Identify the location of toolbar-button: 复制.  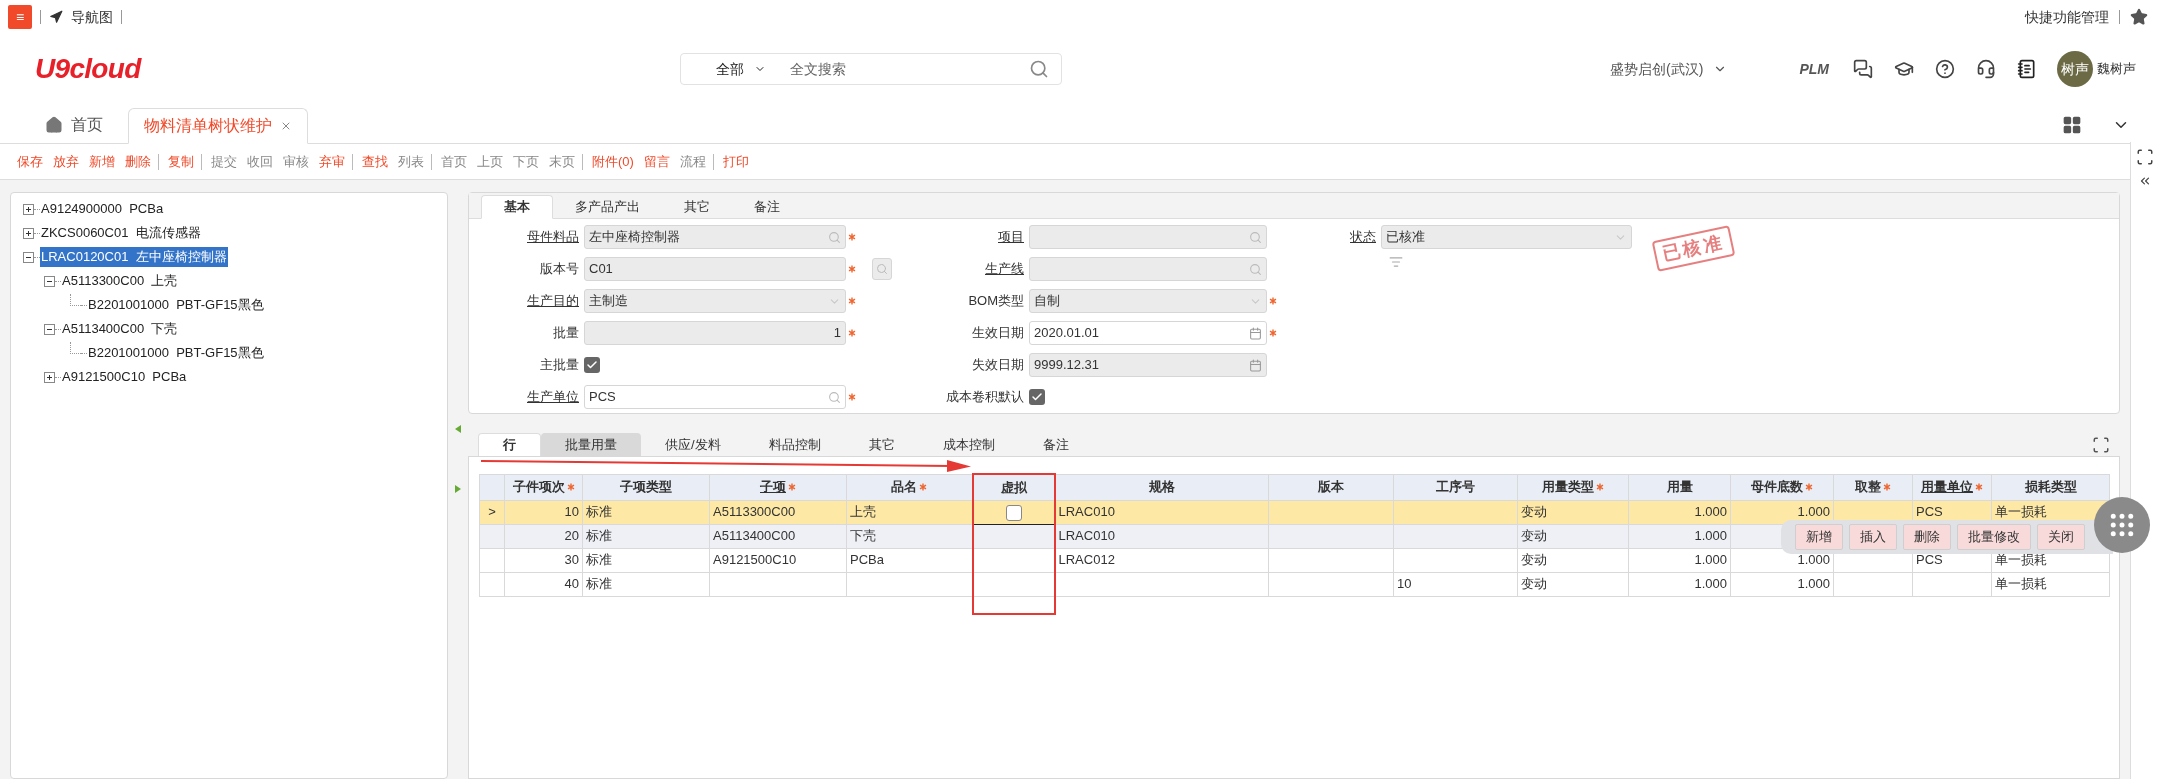
(182, 161).